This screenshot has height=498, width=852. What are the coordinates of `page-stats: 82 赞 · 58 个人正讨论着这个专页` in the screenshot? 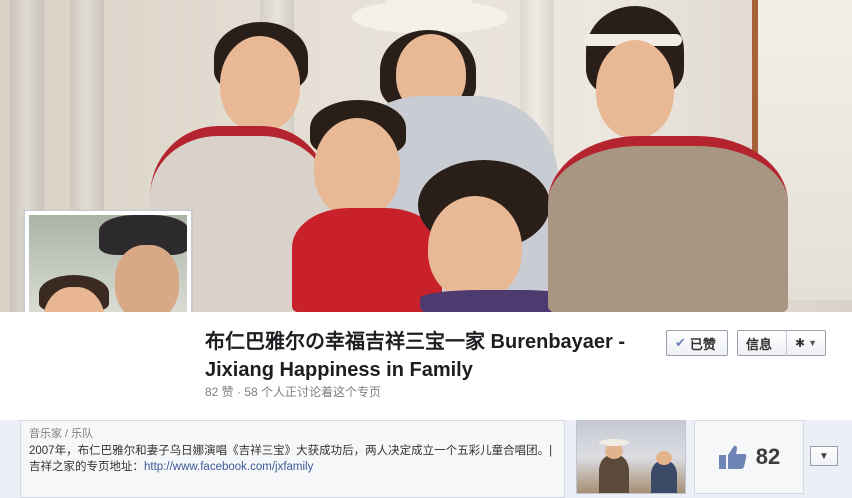 It's located at (293, 392).